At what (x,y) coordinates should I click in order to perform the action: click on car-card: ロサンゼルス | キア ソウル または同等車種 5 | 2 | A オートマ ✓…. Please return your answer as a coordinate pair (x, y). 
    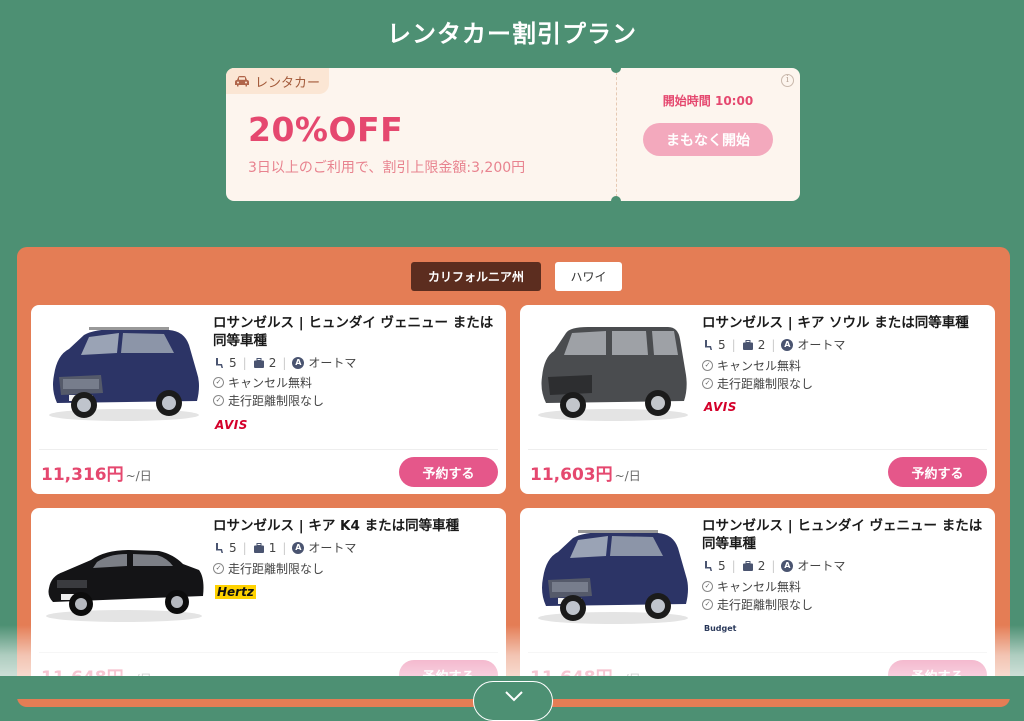
    Looking at the image, I should click on (757, 399).